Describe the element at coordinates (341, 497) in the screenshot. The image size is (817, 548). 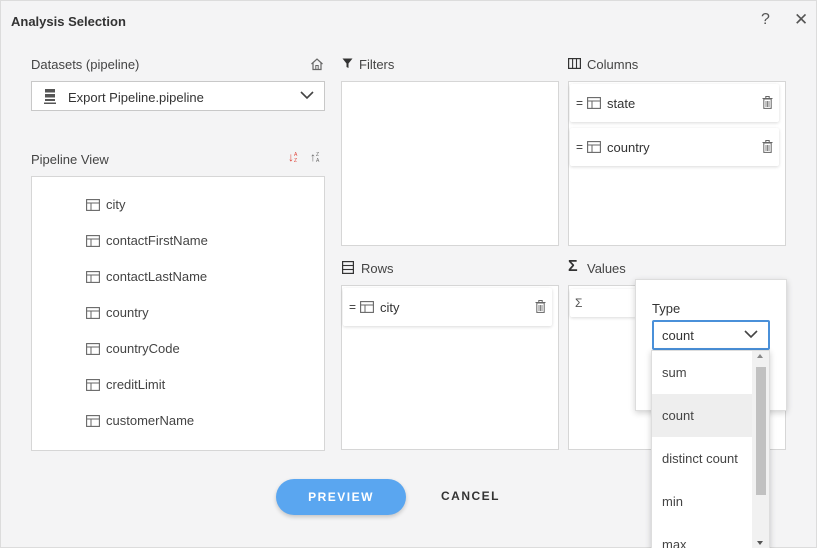
I see `preview-button: PREVIEW` at that location.